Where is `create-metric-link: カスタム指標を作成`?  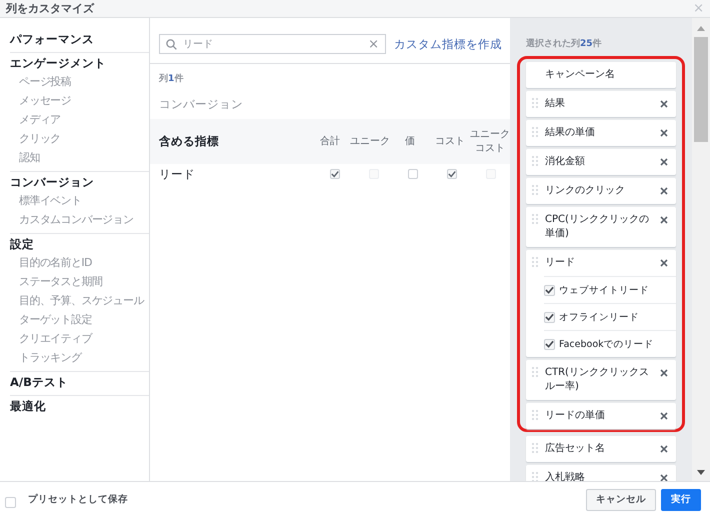
create-metric-link: カスタム指標を作成 is located at coordinates (448, 44).